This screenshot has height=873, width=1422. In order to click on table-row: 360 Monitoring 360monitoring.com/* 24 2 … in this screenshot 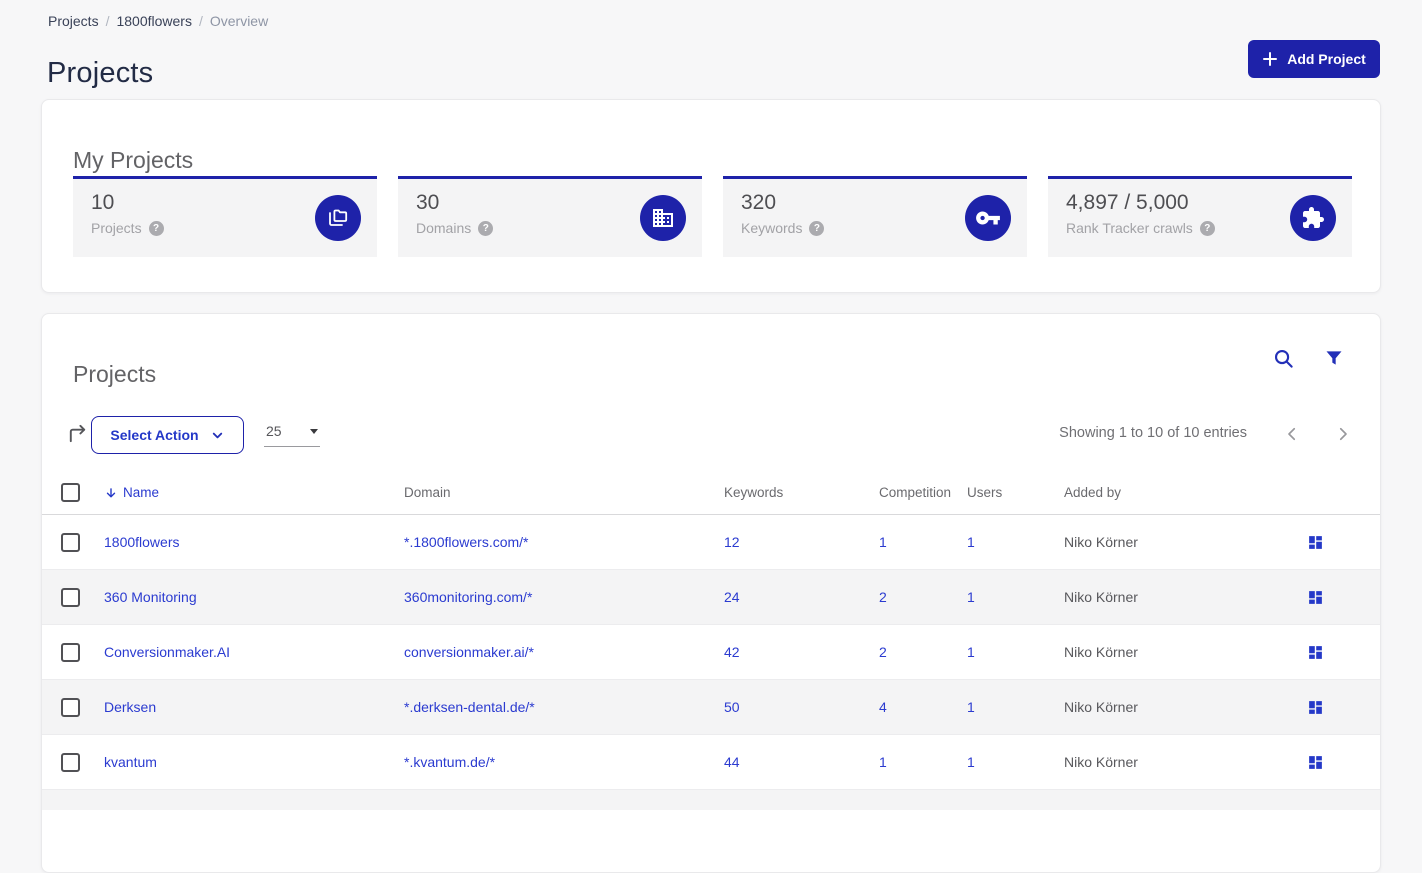, I will do `click(711, 597)`.